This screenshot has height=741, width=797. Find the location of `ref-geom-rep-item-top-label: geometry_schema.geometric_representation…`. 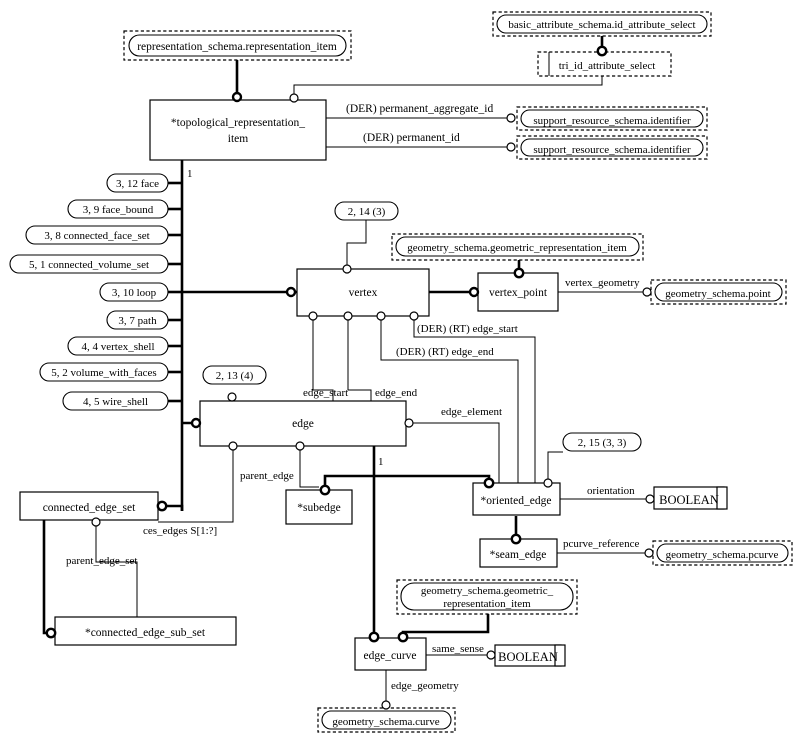

ref-geom-rep-item-top-label: geometry_schema.geometric_representation… is located at coordinates (517, 248).